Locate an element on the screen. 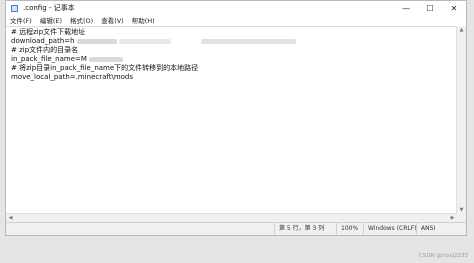  editor-line-text: download_path=h is located at coordinates (43, 41).